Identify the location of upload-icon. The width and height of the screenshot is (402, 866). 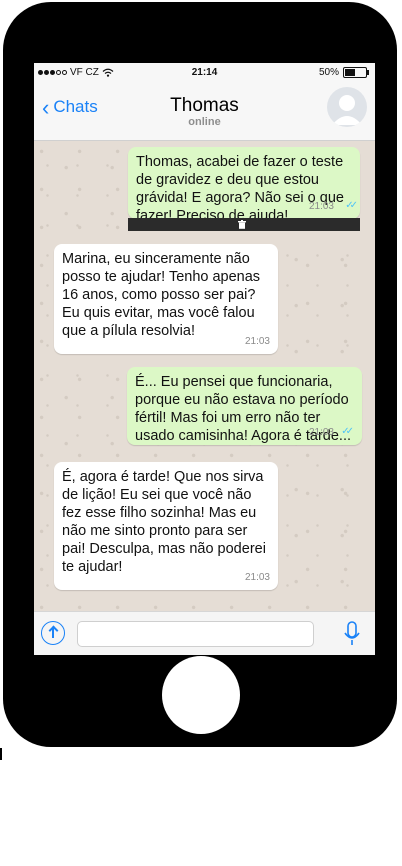
(53, 633).